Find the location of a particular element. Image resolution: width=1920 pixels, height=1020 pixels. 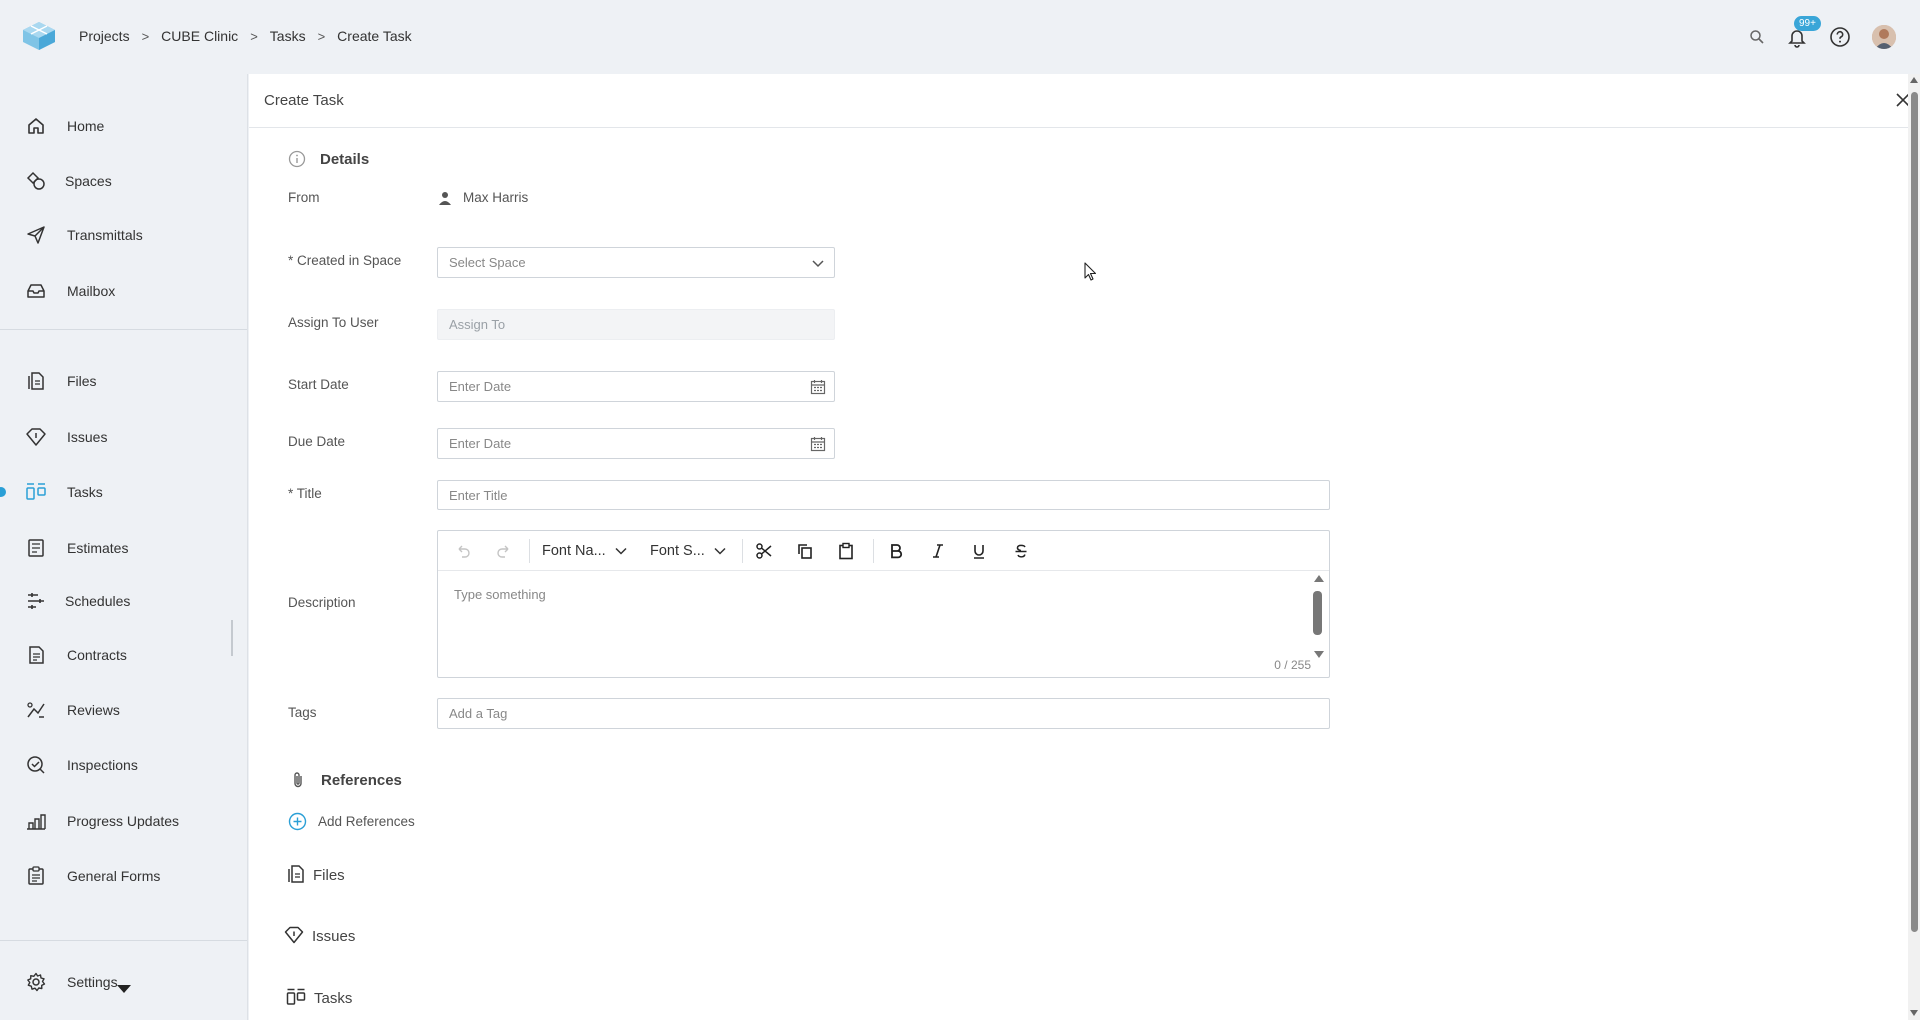

sidebar-item-settings: Settings is located at coordinates (123, 982).